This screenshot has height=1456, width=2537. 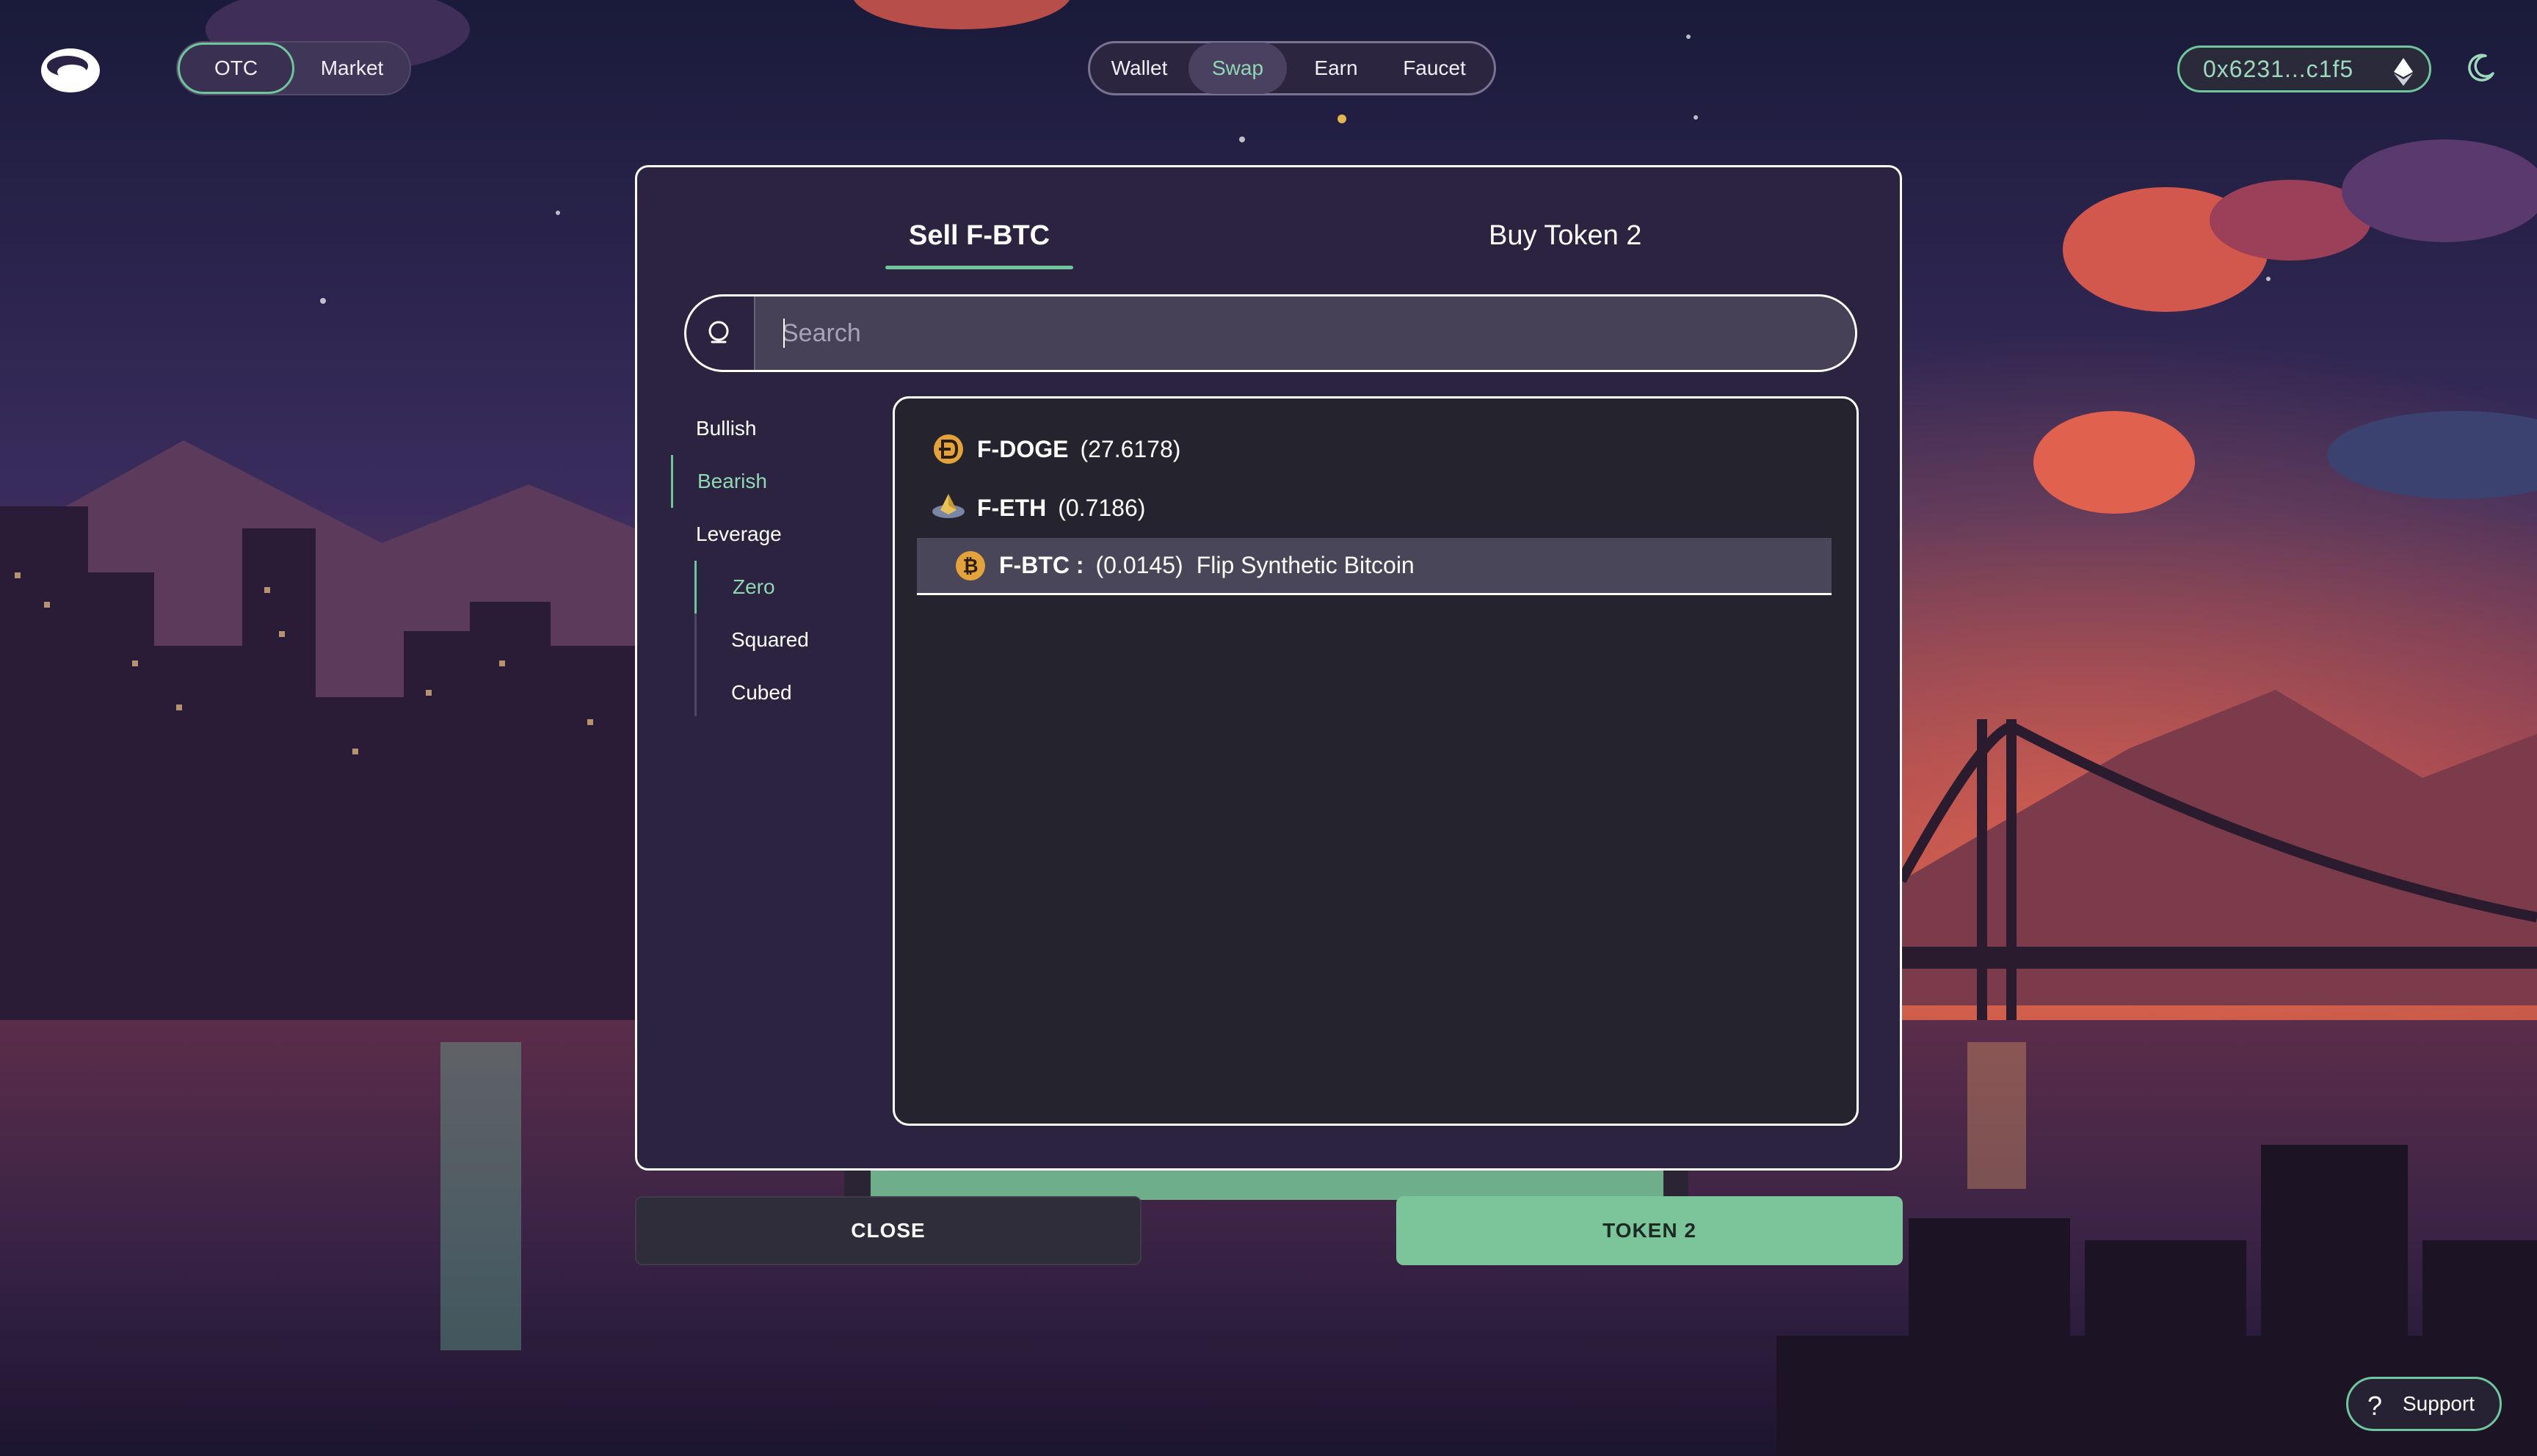 What do you see at coordinates (1374, 450) in the screenshot?
I see `token-row-f-doge: F-DOGE (27.6178)` at bounding box center [1374, 450].